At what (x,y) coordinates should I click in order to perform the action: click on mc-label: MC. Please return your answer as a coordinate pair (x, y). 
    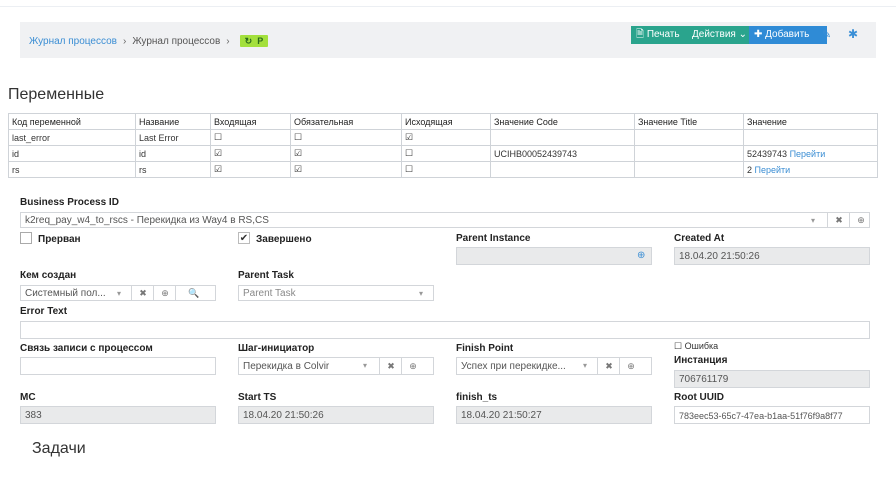
    Looking at the image, I should click on (28, 397).